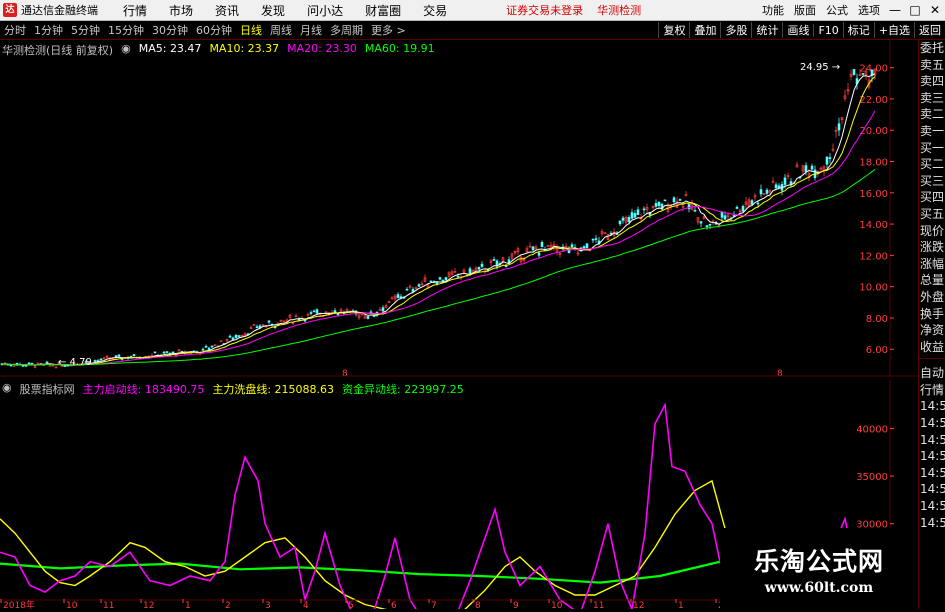  Describe the element at coordinates (932, 522) in the screenshot. I see `tick-time: 14:56` at that location.